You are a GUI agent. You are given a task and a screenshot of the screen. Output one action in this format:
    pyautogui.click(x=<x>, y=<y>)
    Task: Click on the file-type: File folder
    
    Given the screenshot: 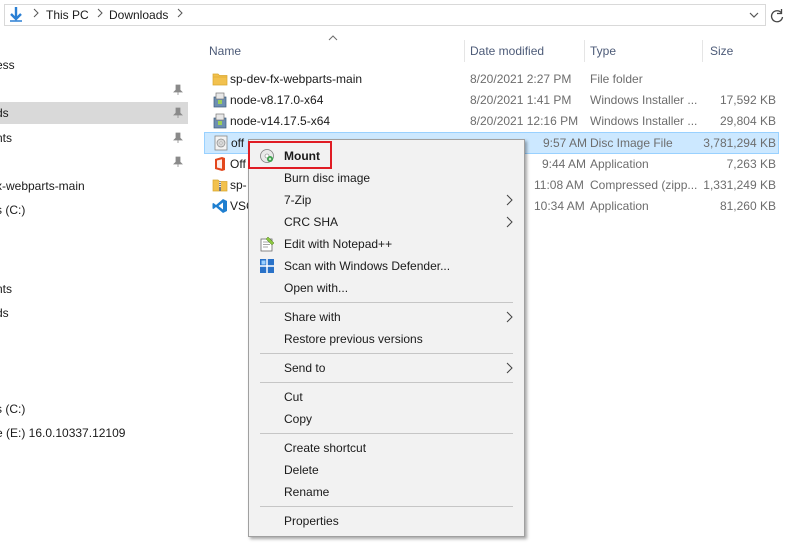 What is the action you would take?
    pyautogui.click(x=616, y=79)
    